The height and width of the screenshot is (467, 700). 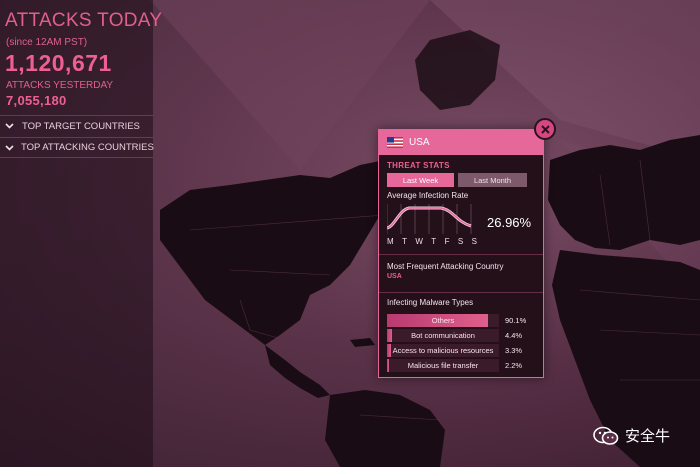 I want to click on weekday-labels: M T W T F S S, so click(x=432, y=241).